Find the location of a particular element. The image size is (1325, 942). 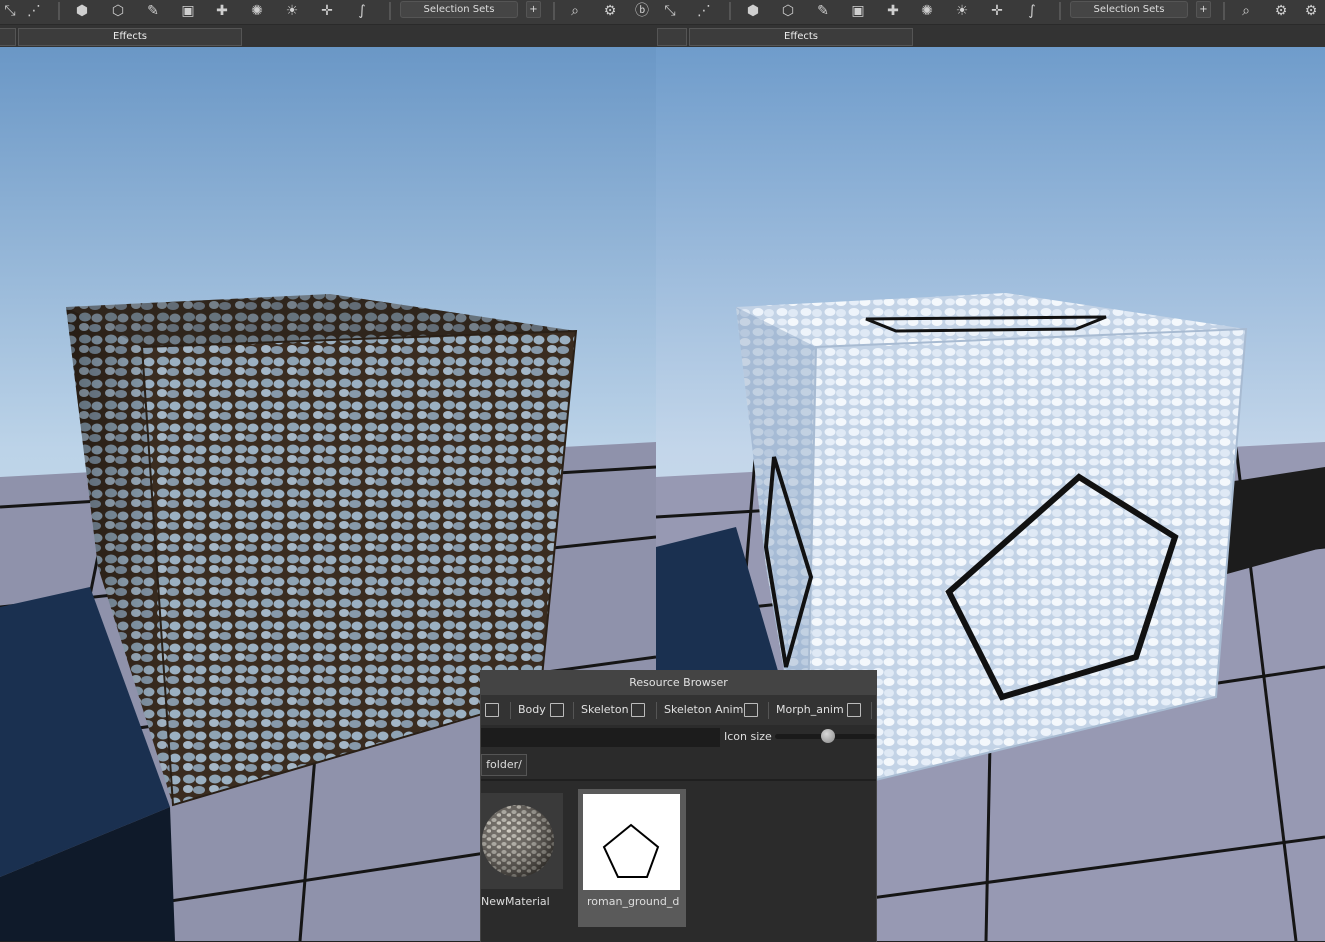

icon-size-label: Icon size is located at coordinates (748, 736).